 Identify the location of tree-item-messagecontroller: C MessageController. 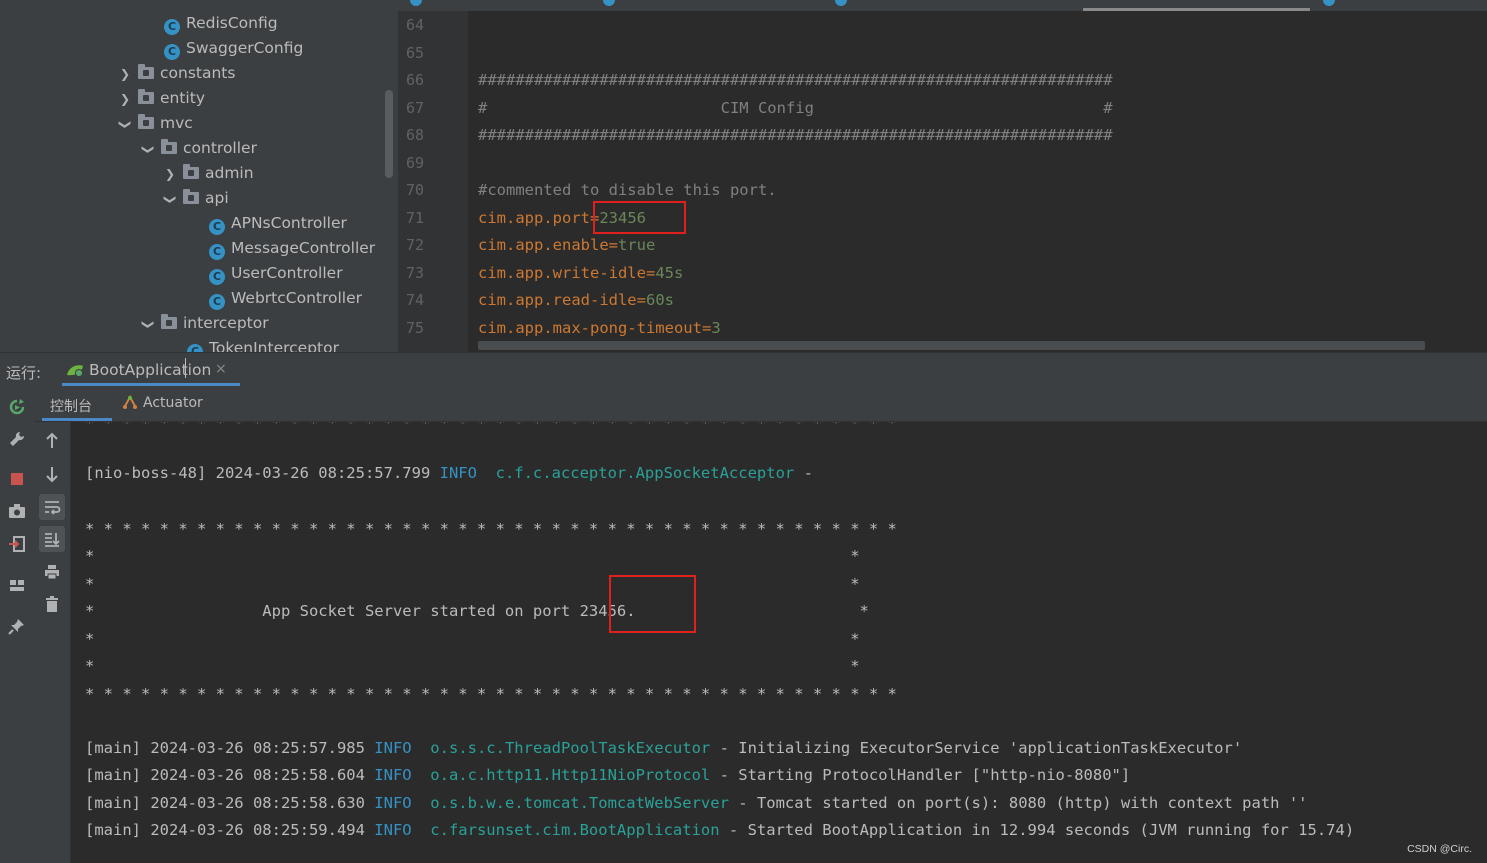
(292, 248).